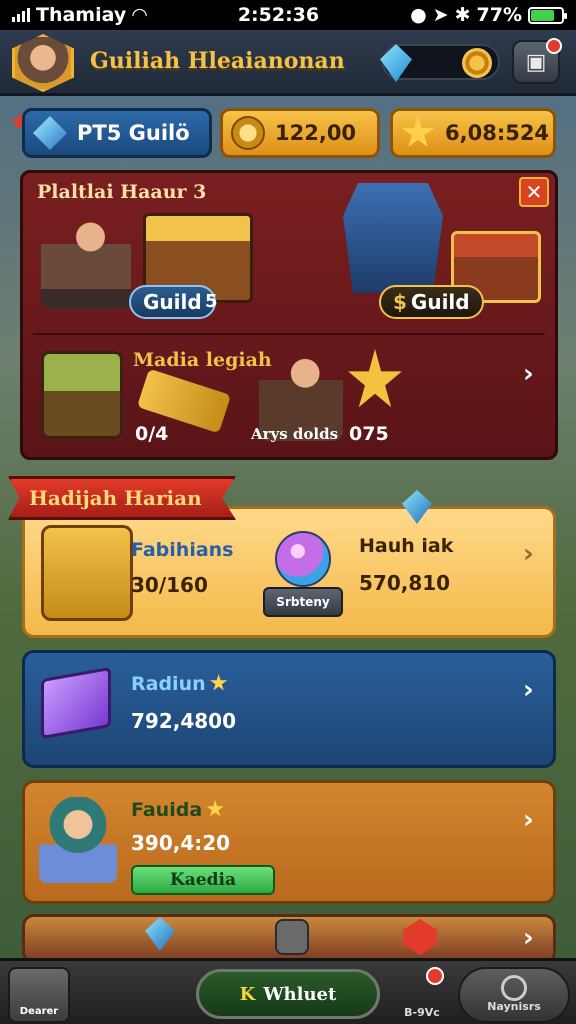 The width and height of the screenshot is (576, 1024). What do you see at coordinates (440, 63) in the screenshot?
I see `gem-progress-bar` at bounding box center [440, 63].